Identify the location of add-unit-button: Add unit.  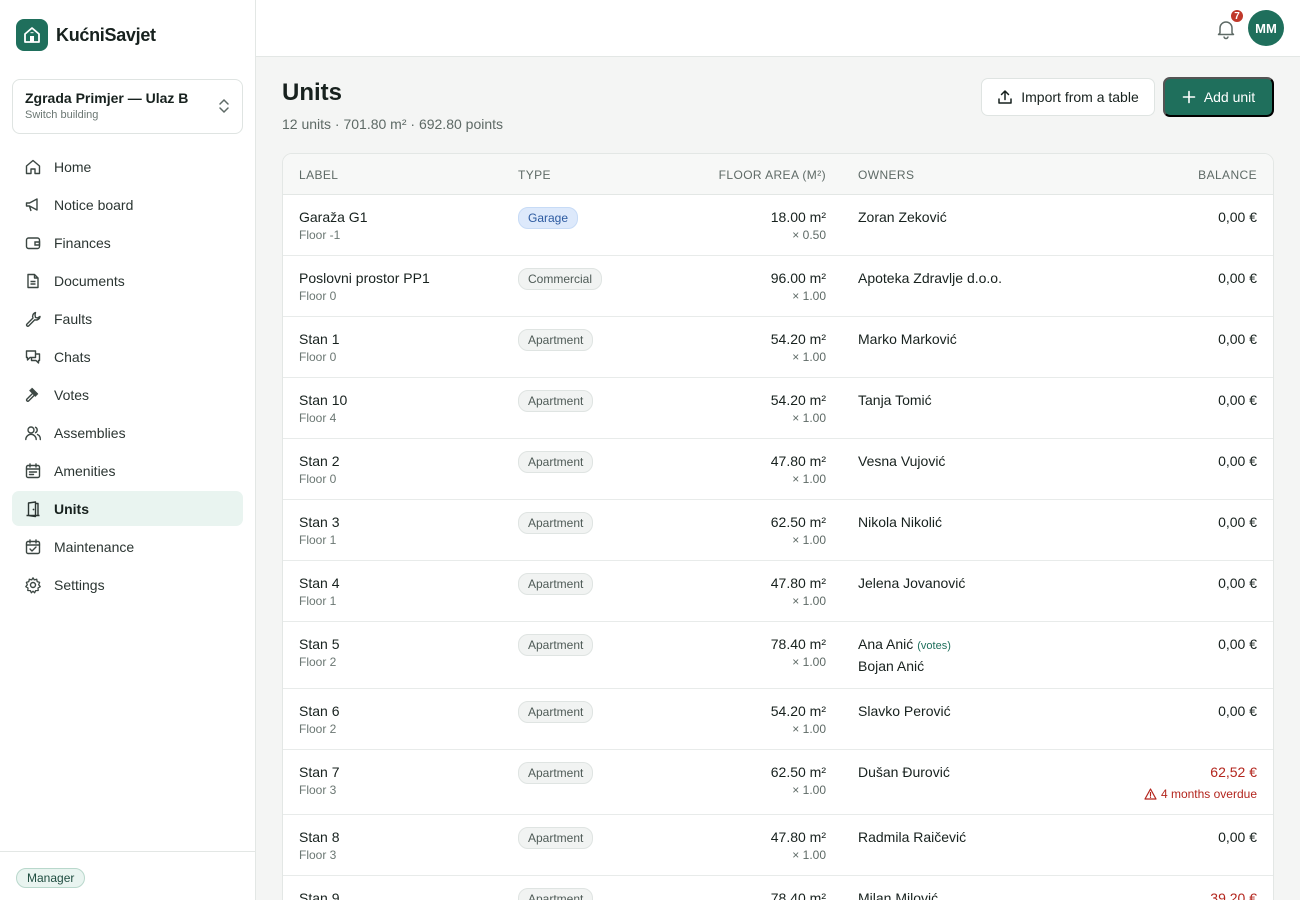
(1218, 97).